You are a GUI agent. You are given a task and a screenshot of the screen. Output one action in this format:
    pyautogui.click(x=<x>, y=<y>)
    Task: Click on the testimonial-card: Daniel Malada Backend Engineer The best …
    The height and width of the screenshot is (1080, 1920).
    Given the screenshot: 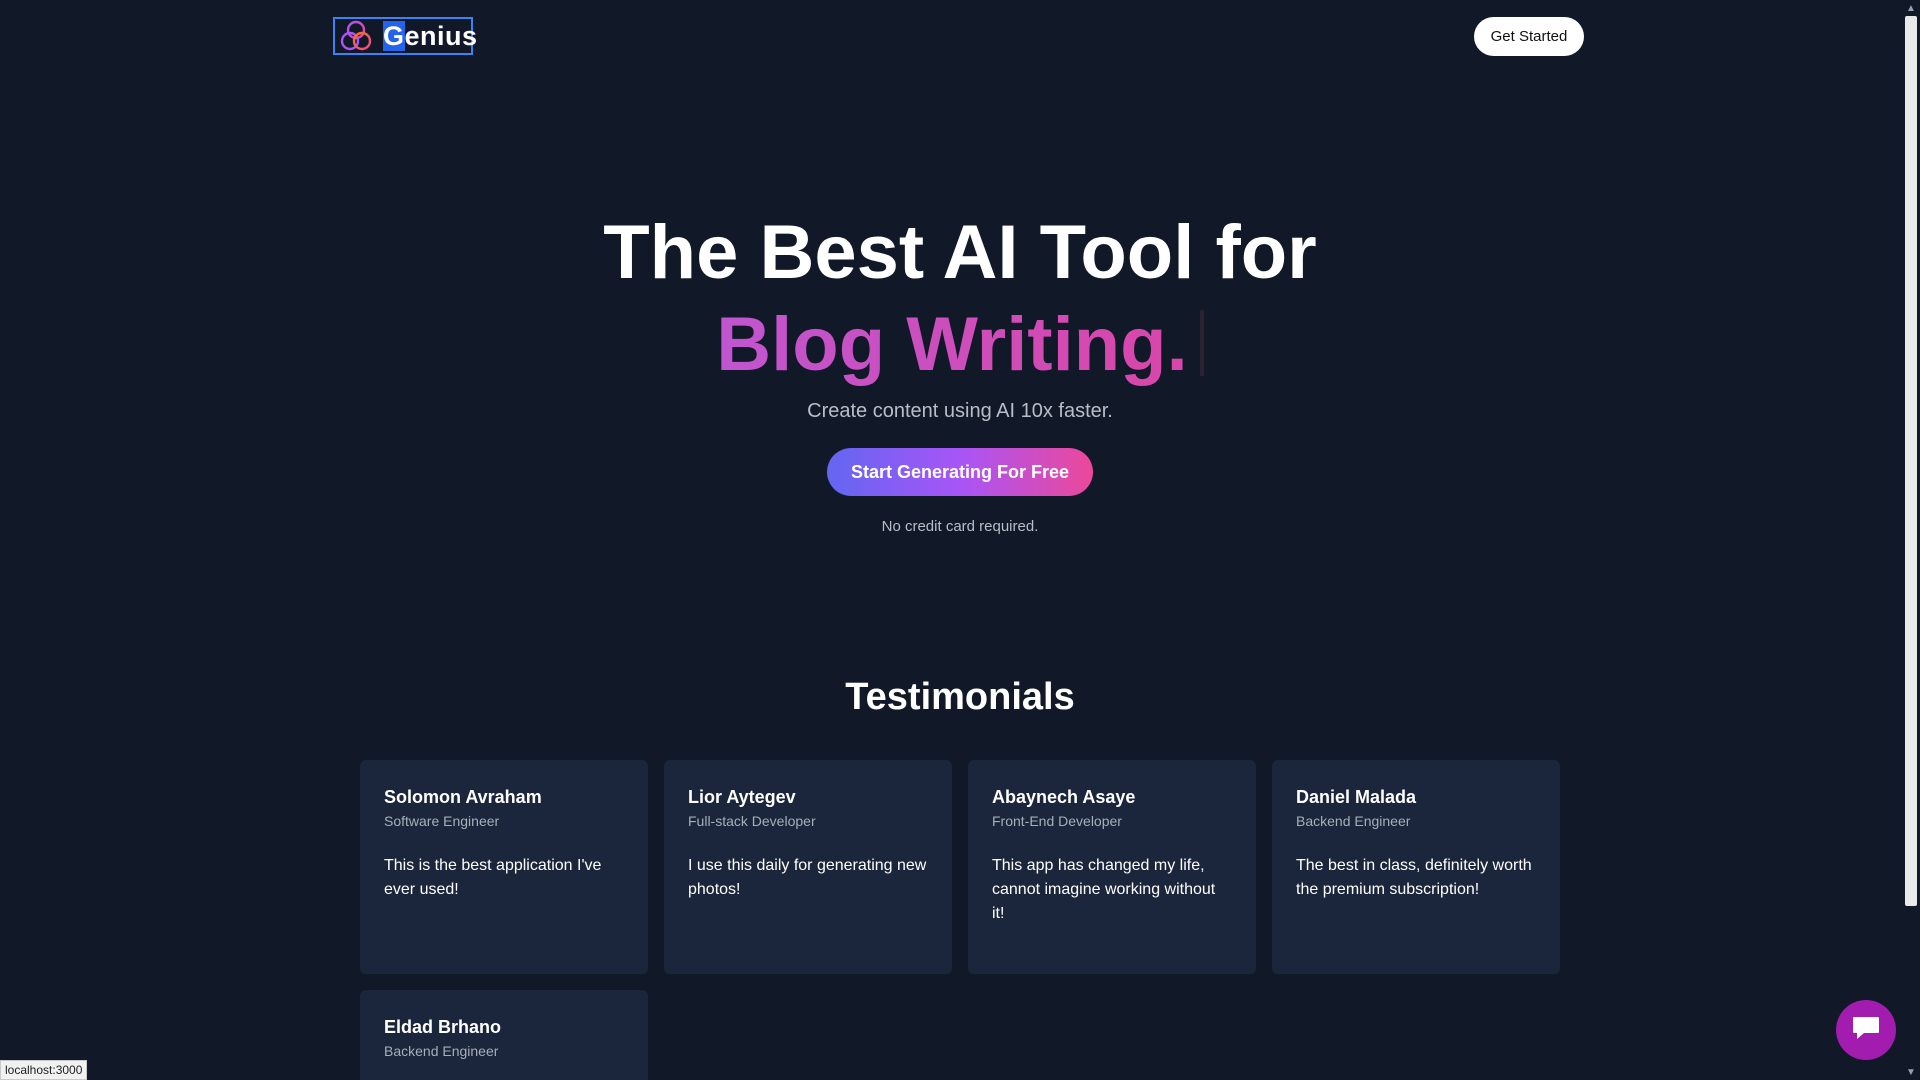 What is the action you would take?
    pyautogui.click(x=1416, y=867)
    